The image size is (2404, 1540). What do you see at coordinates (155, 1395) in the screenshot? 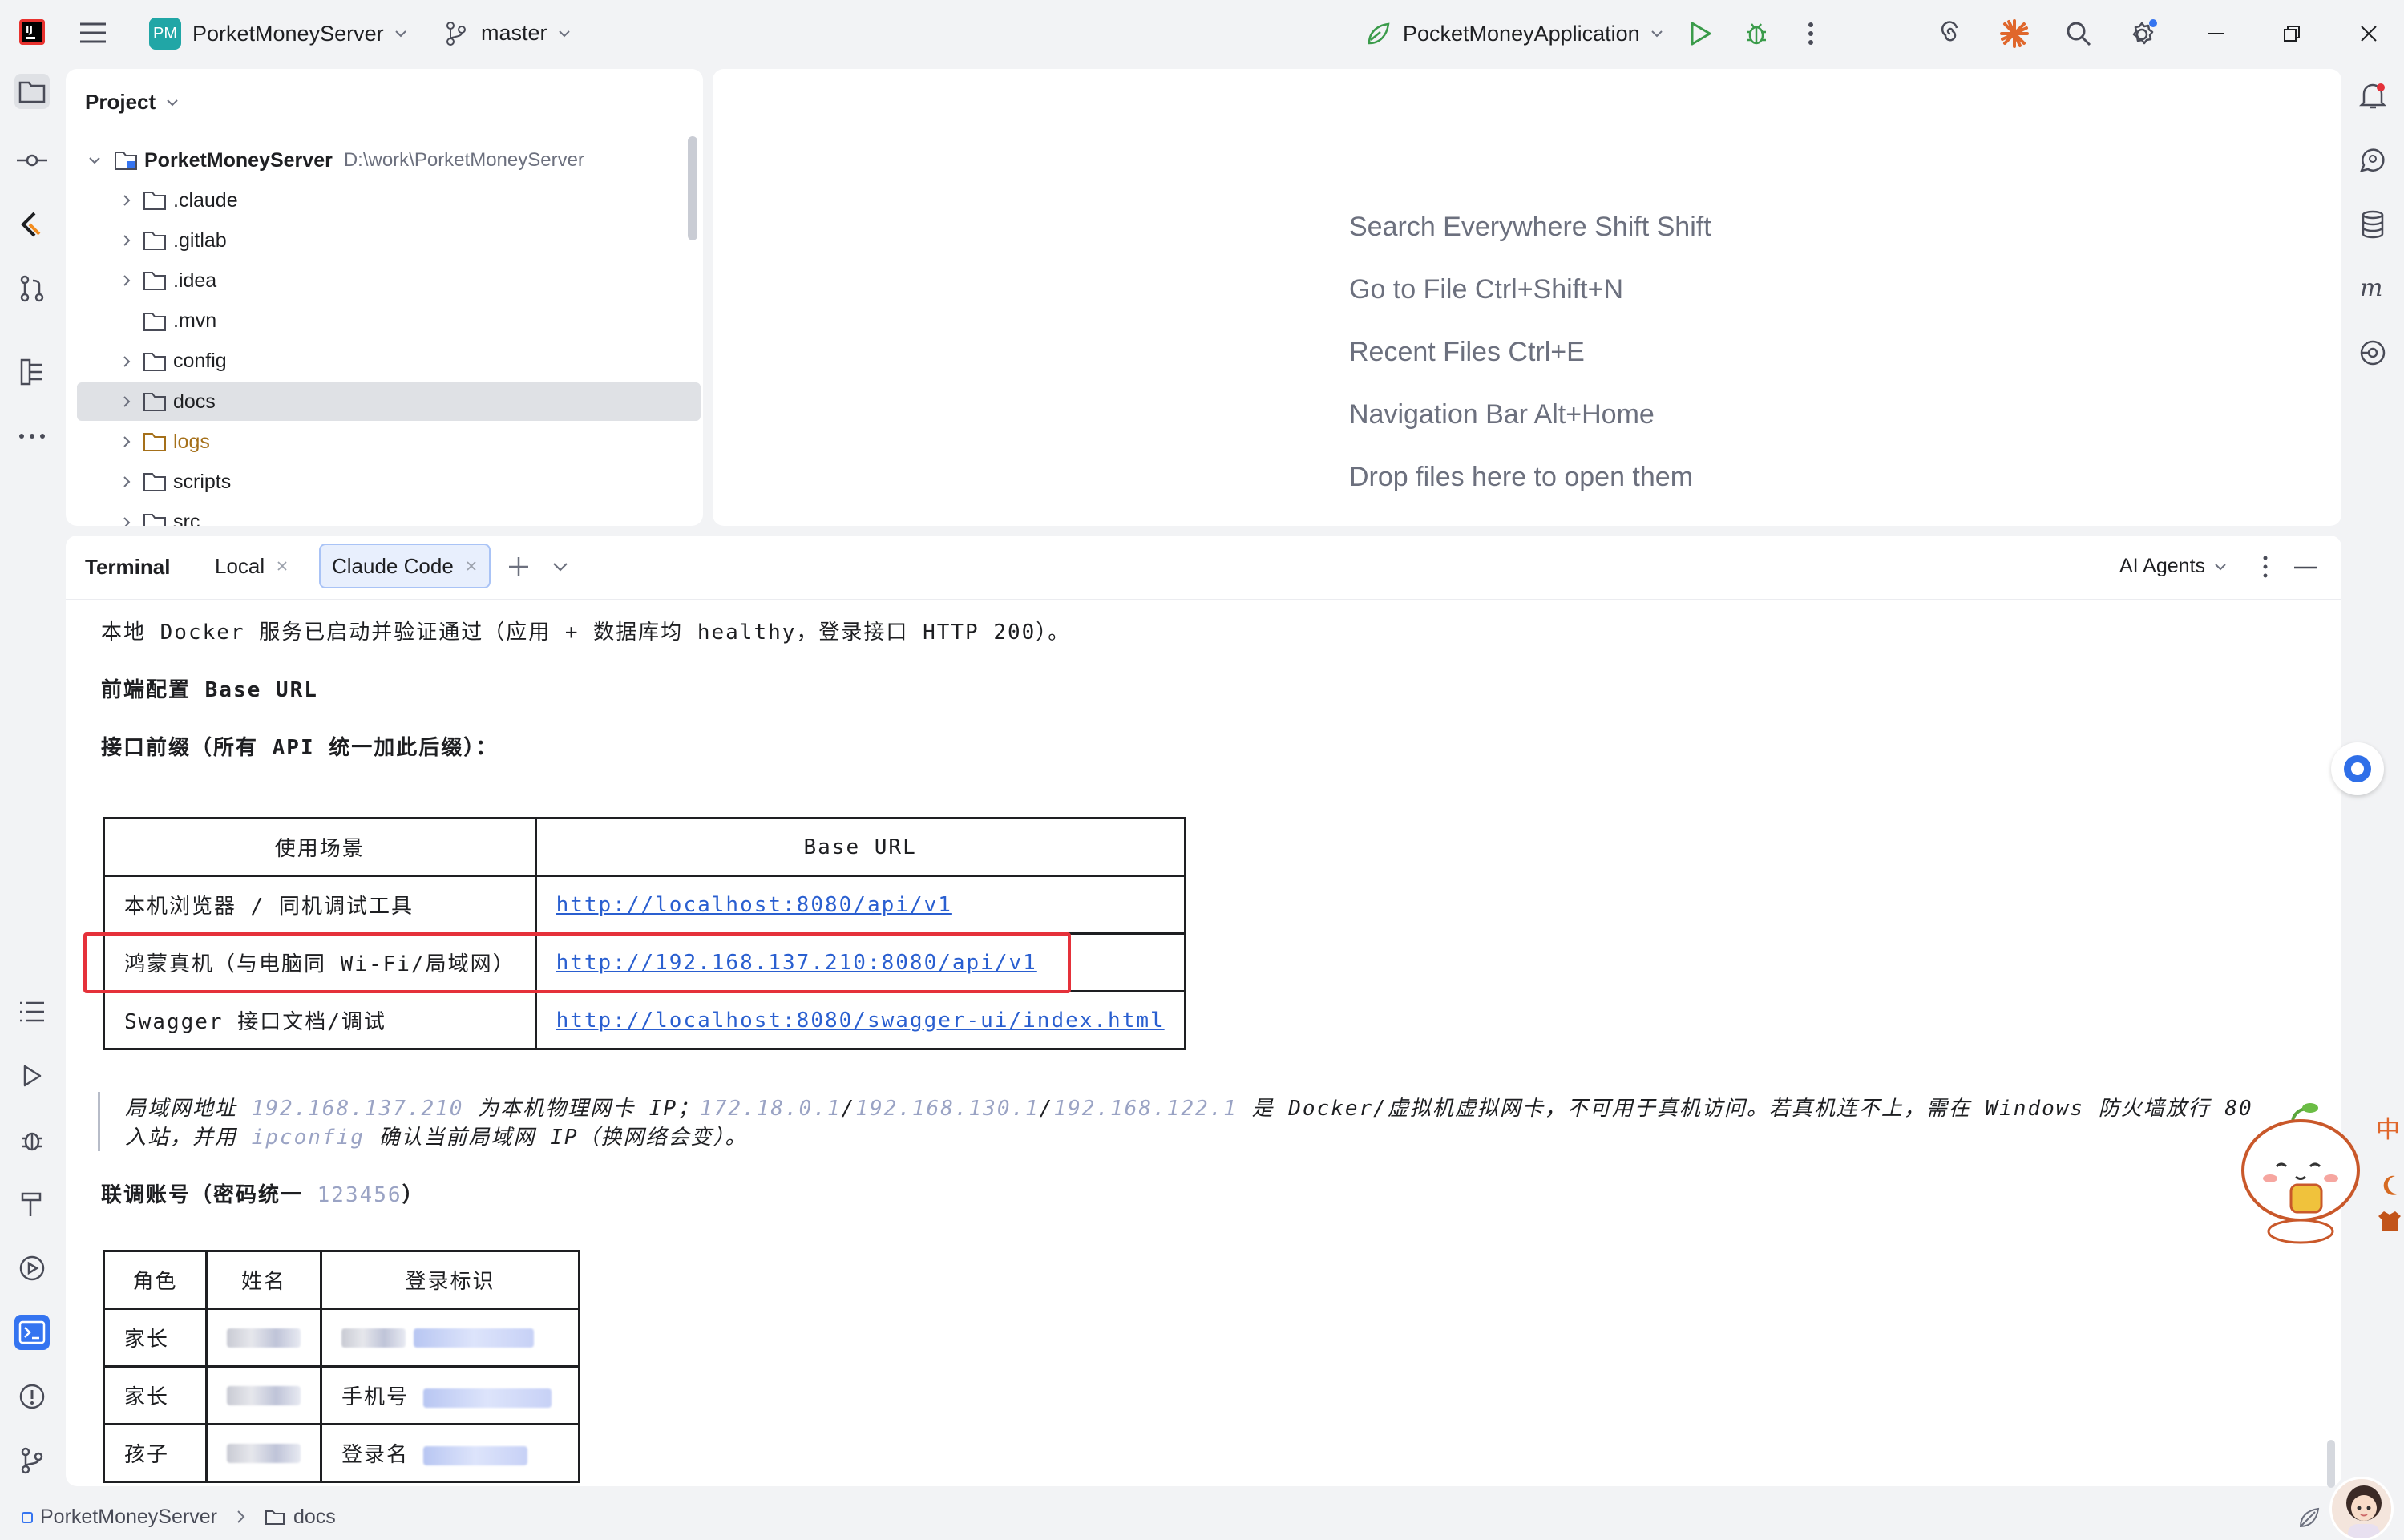
I see `table-cell-role: 家长` at bounding box center [155, 1395].